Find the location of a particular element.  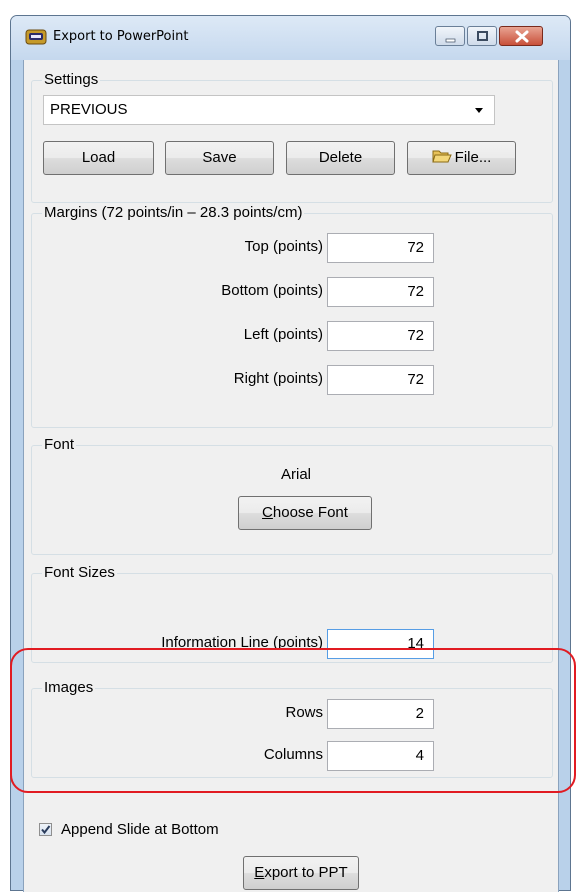

export-mnemonic: E is located at coordinates (259, 872).